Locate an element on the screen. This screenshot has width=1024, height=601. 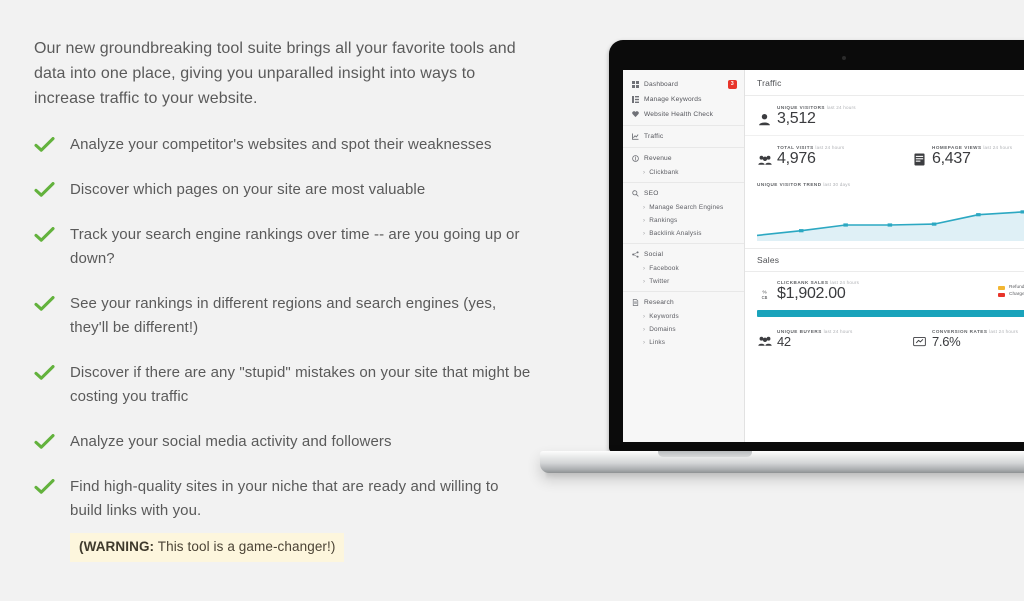
search-icon is located at coordinates (635, 193).